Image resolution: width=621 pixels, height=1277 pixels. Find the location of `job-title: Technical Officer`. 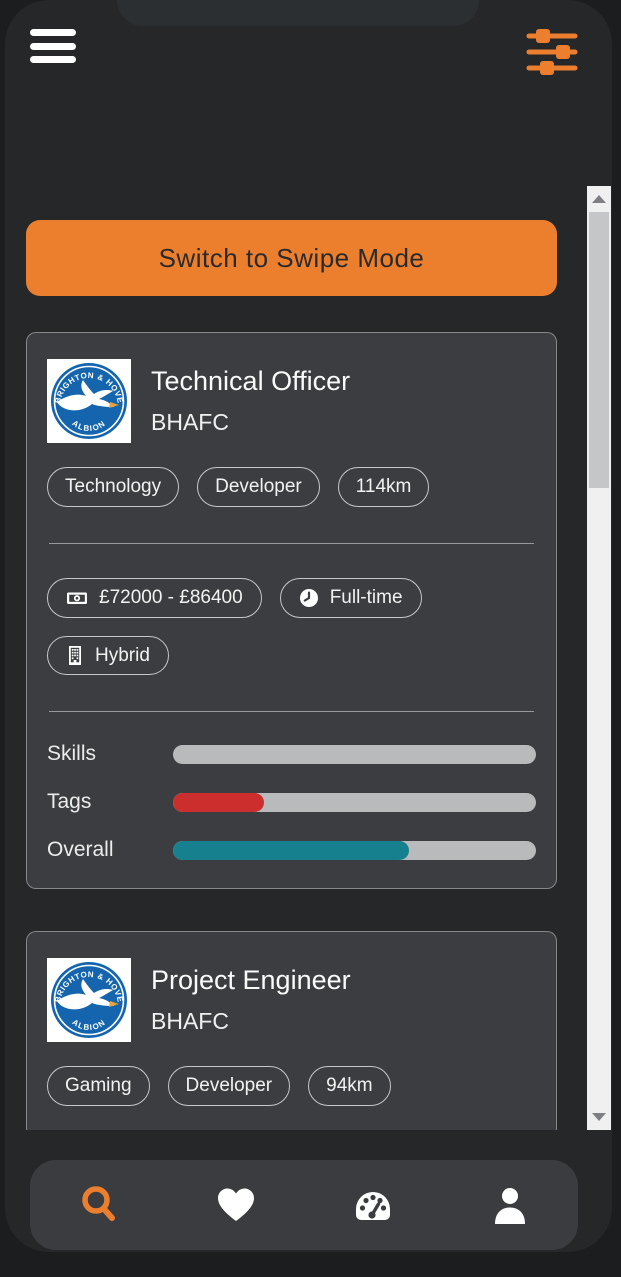

job-title: Technical Officer is located at coordinates (251, 381).